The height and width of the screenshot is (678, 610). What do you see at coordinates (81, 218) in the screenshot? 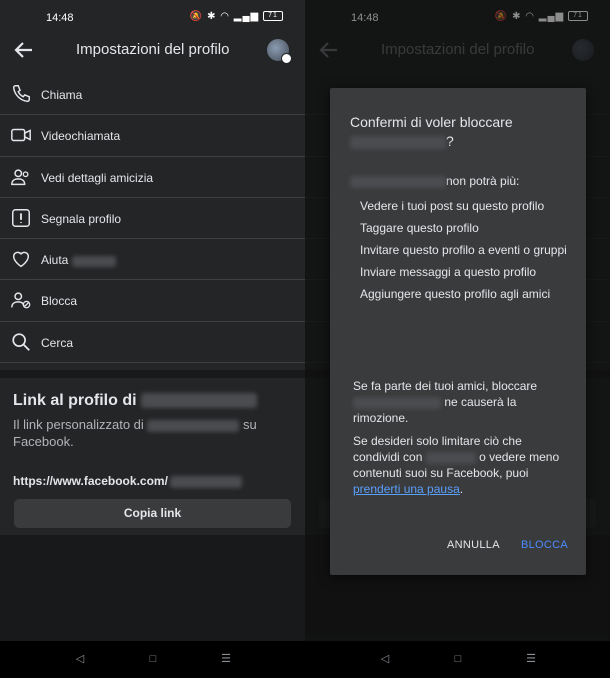
I see `menu-item-label: Segnala profilo` at bounding box center [81, 218].